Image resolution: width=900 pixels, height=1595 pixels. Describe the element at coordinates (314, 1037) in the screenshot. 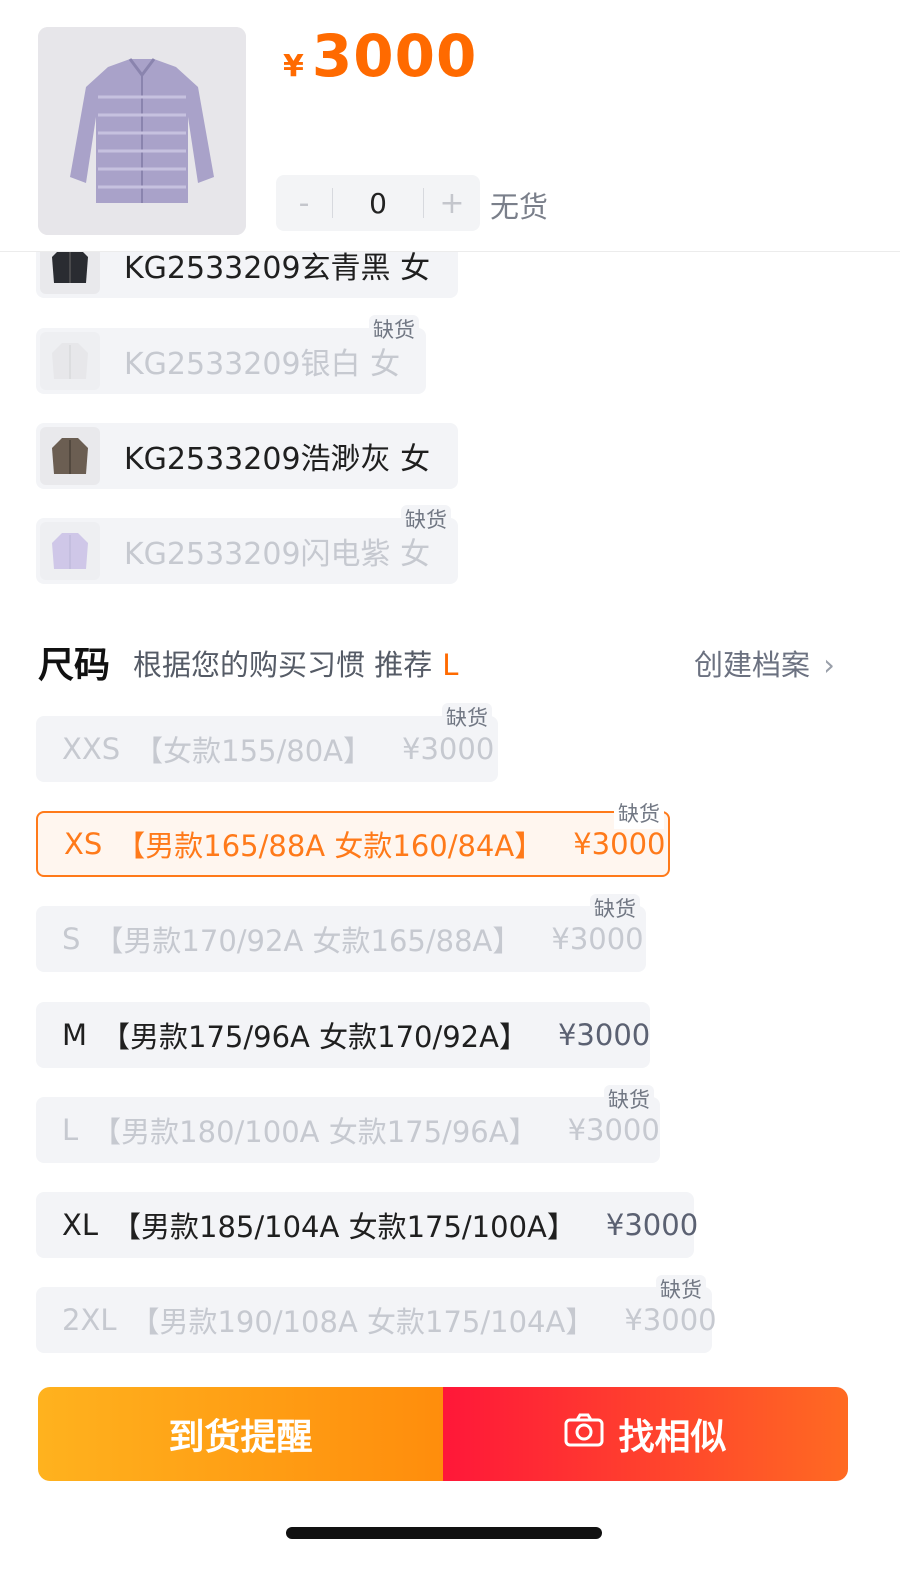

I see `size-desc: 【男款175/96A 女款170/92A】` at that location.